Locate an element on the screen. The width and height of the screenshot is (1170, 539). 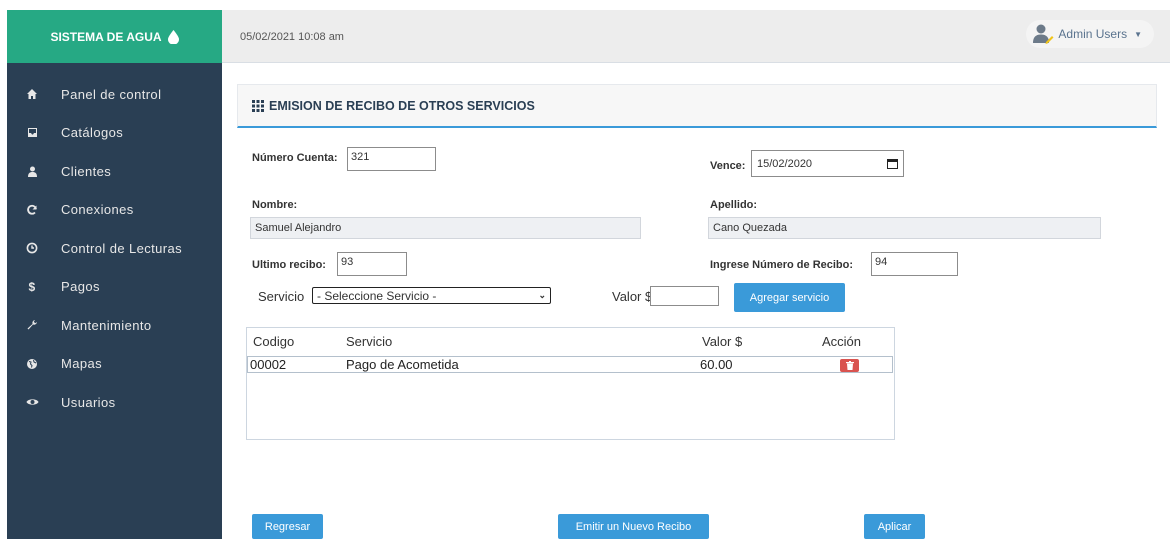
user-icon is located at coordinates (32, 171).